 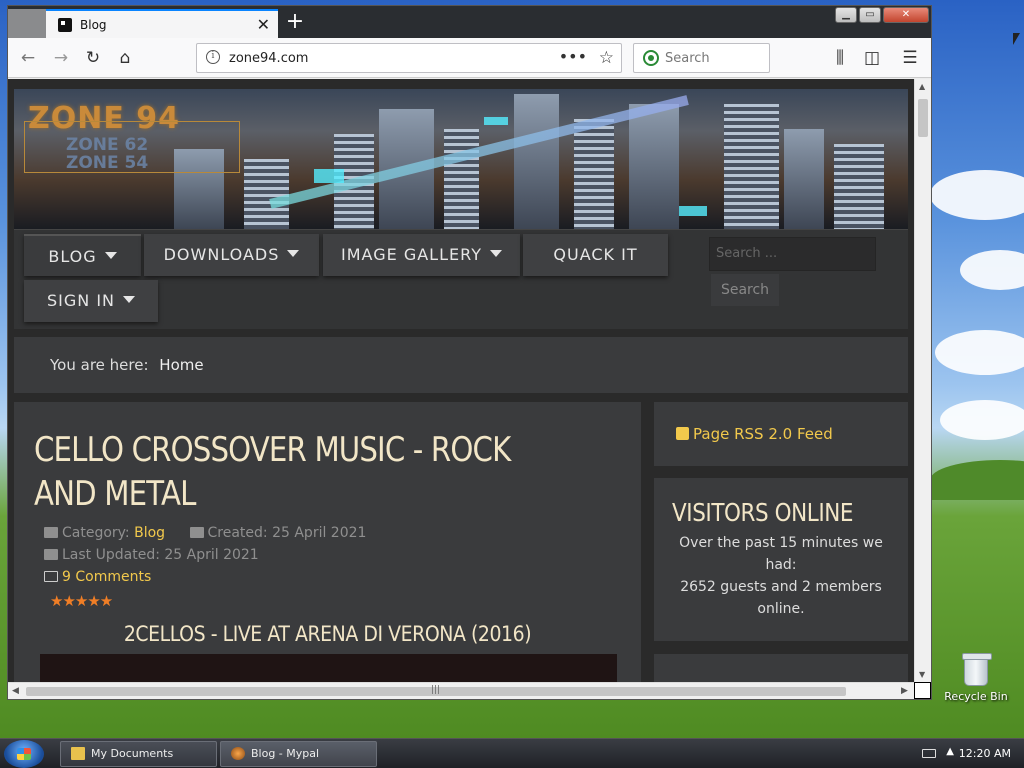 I want to click on article-meta-updated: Last Updated: 25 April 2021, so click(x=151, y=555).